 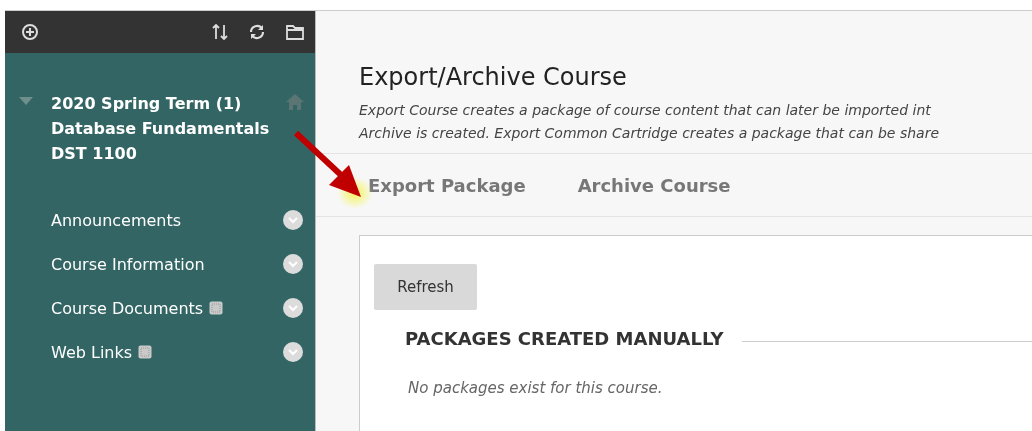 I want to click on menu-item: Web Links, so click(x=92, y=352).